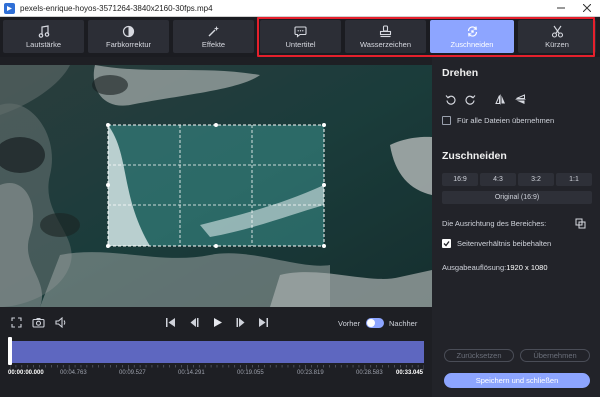  I want to click on skip-to-start-icon, so click(170, 322).